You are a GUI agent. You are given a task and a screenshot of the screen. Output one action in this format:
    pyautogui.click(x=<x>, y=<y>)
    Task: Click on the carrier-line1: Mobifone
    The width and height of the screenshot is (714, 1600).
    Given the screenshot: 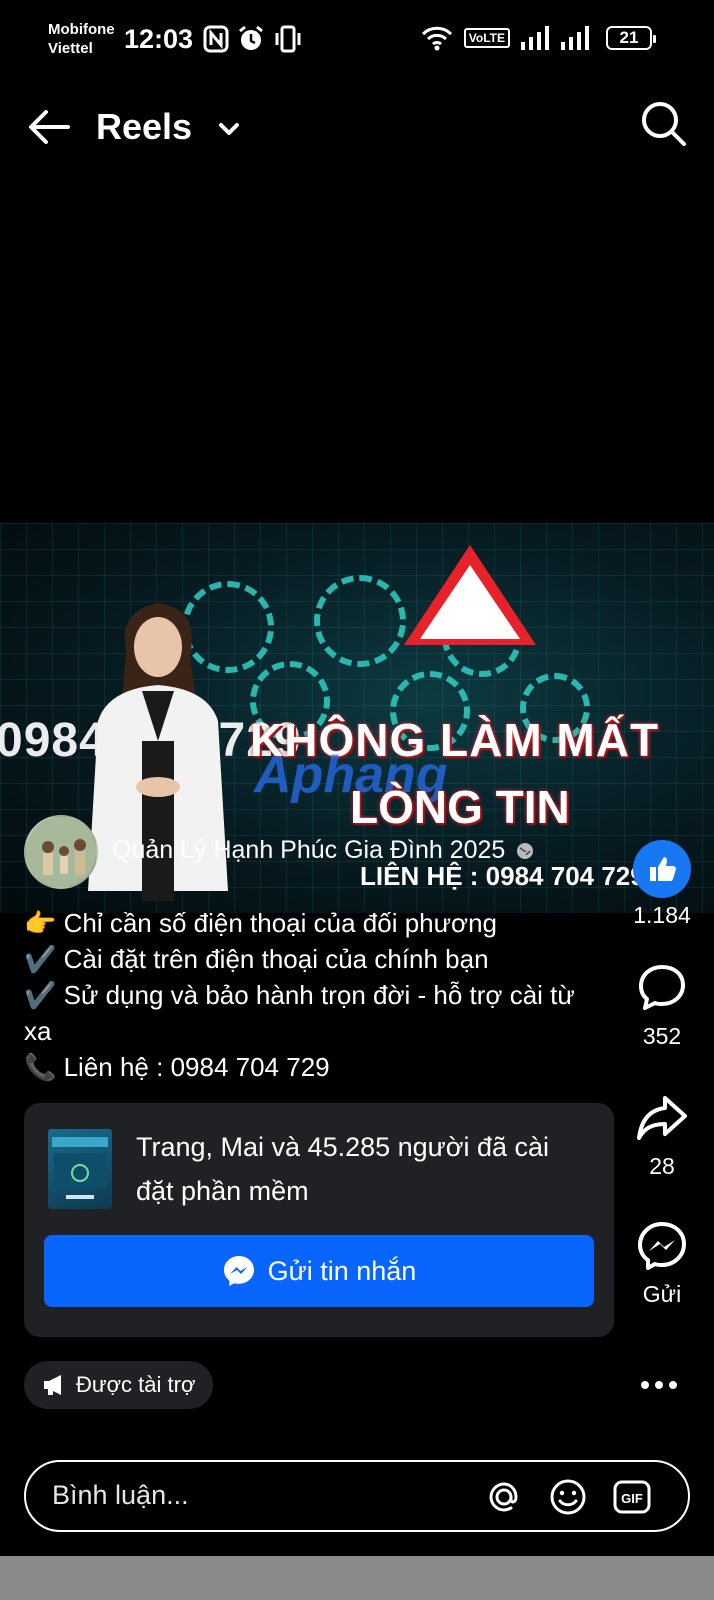 What is the action you would take?
    pyautogui.click(x=81, y=29)
    